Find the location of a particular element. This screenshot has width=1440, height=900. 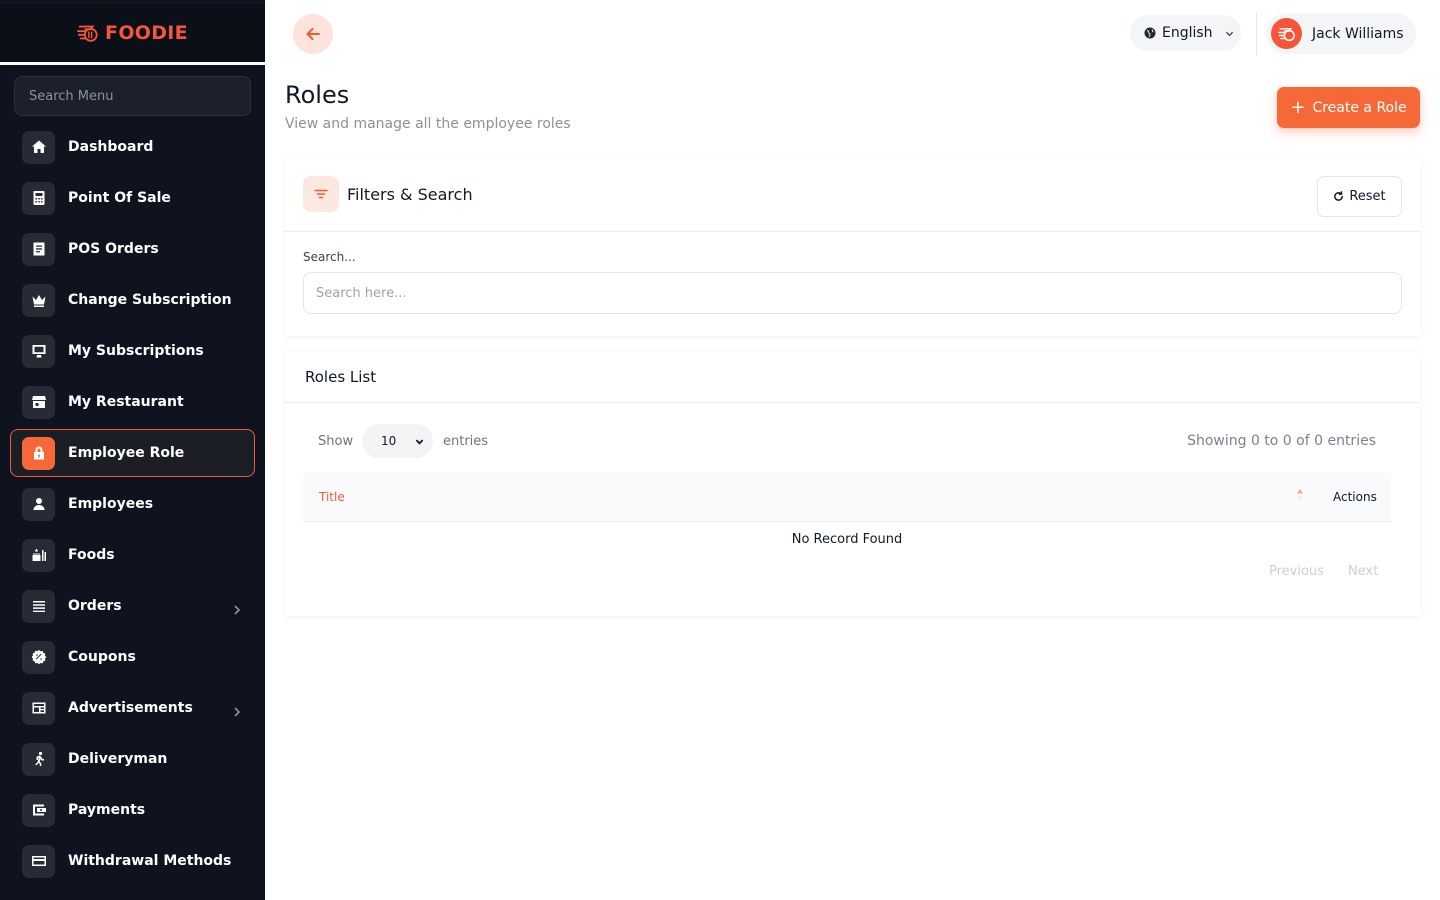

plus-icon: + is located at coordinates (1298, 107).